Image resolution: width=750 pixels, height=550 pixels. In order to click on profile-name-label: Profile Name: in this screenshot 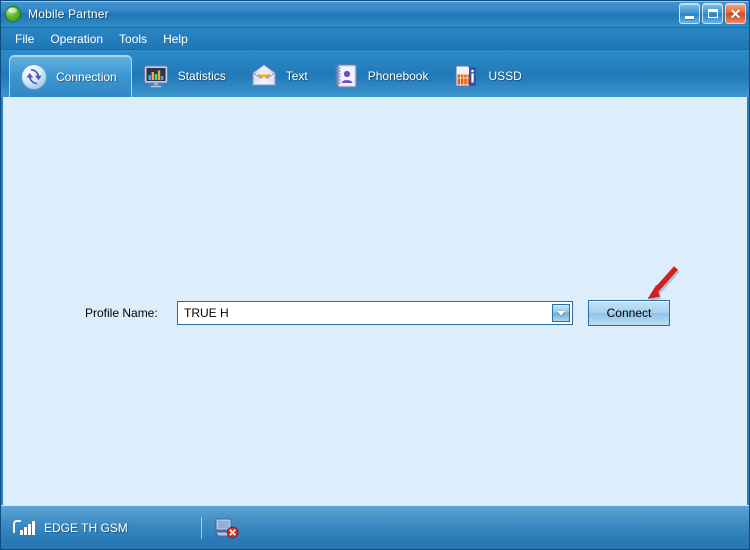, I will do `click(121, 313)`.